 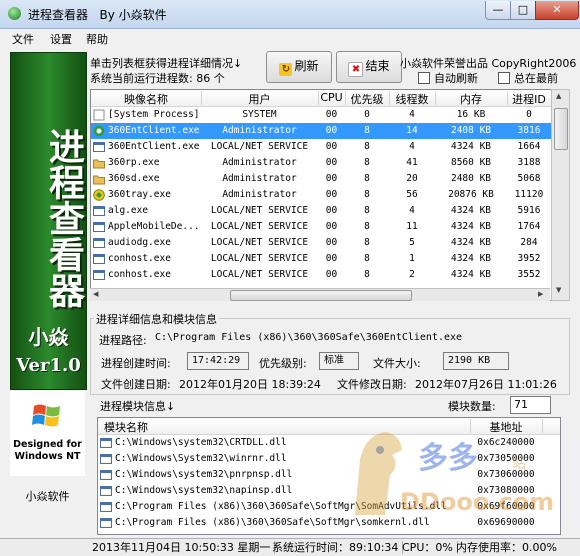 What do you see at coordinates (321, 115) in the screenshot?
I see `process-row: [System Process] SYSTEM 00 0 4 16 KB 0` at bounding box center [321, 115].